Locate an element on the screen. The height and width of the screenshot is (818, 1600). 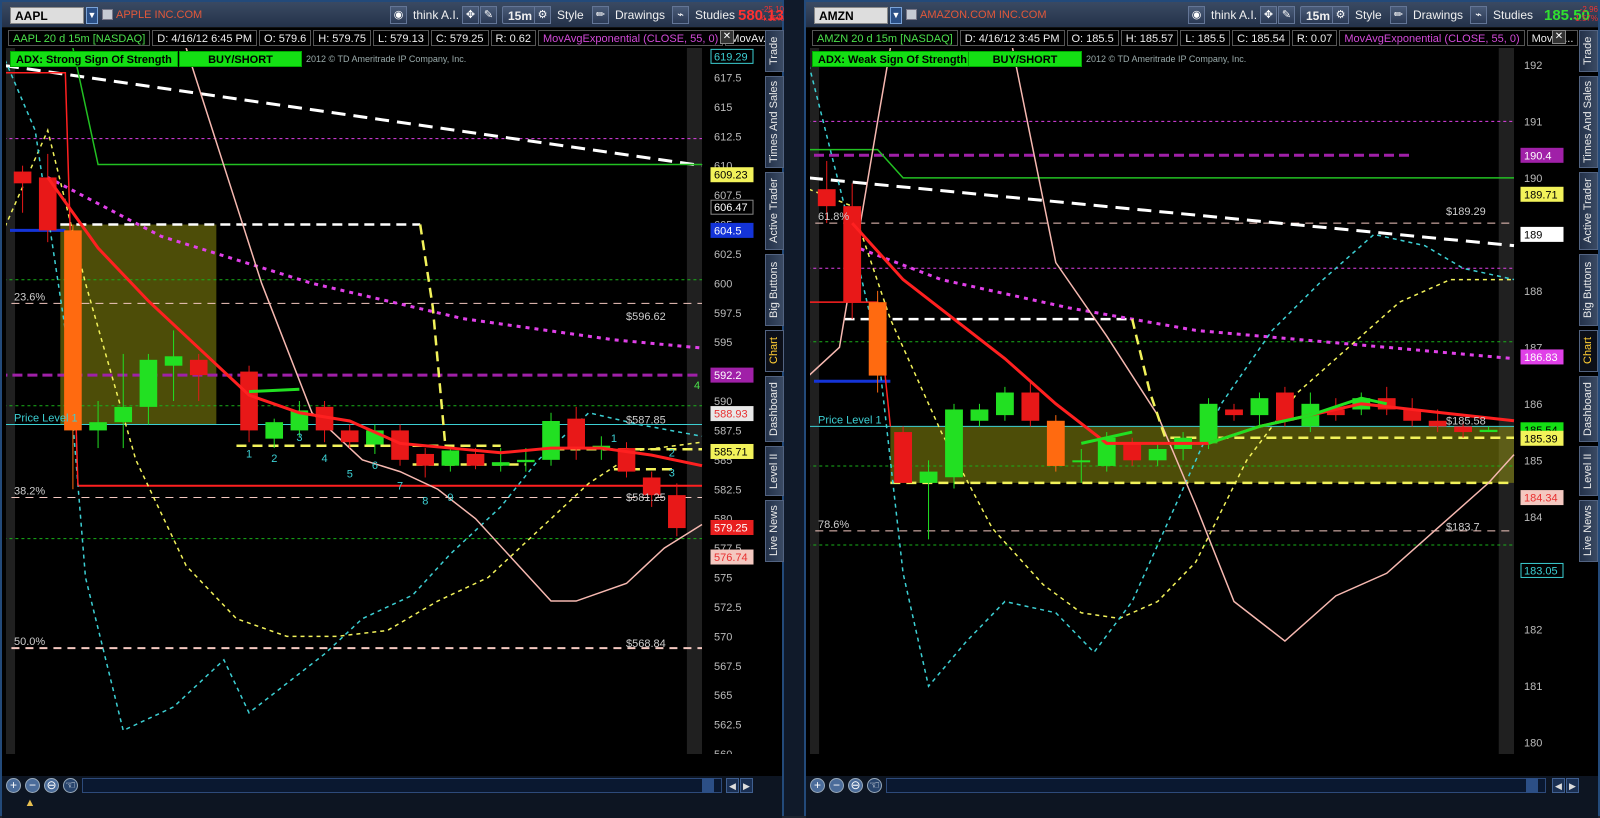
y-tick-label: 602.5 is located at coordinates (728, 255).